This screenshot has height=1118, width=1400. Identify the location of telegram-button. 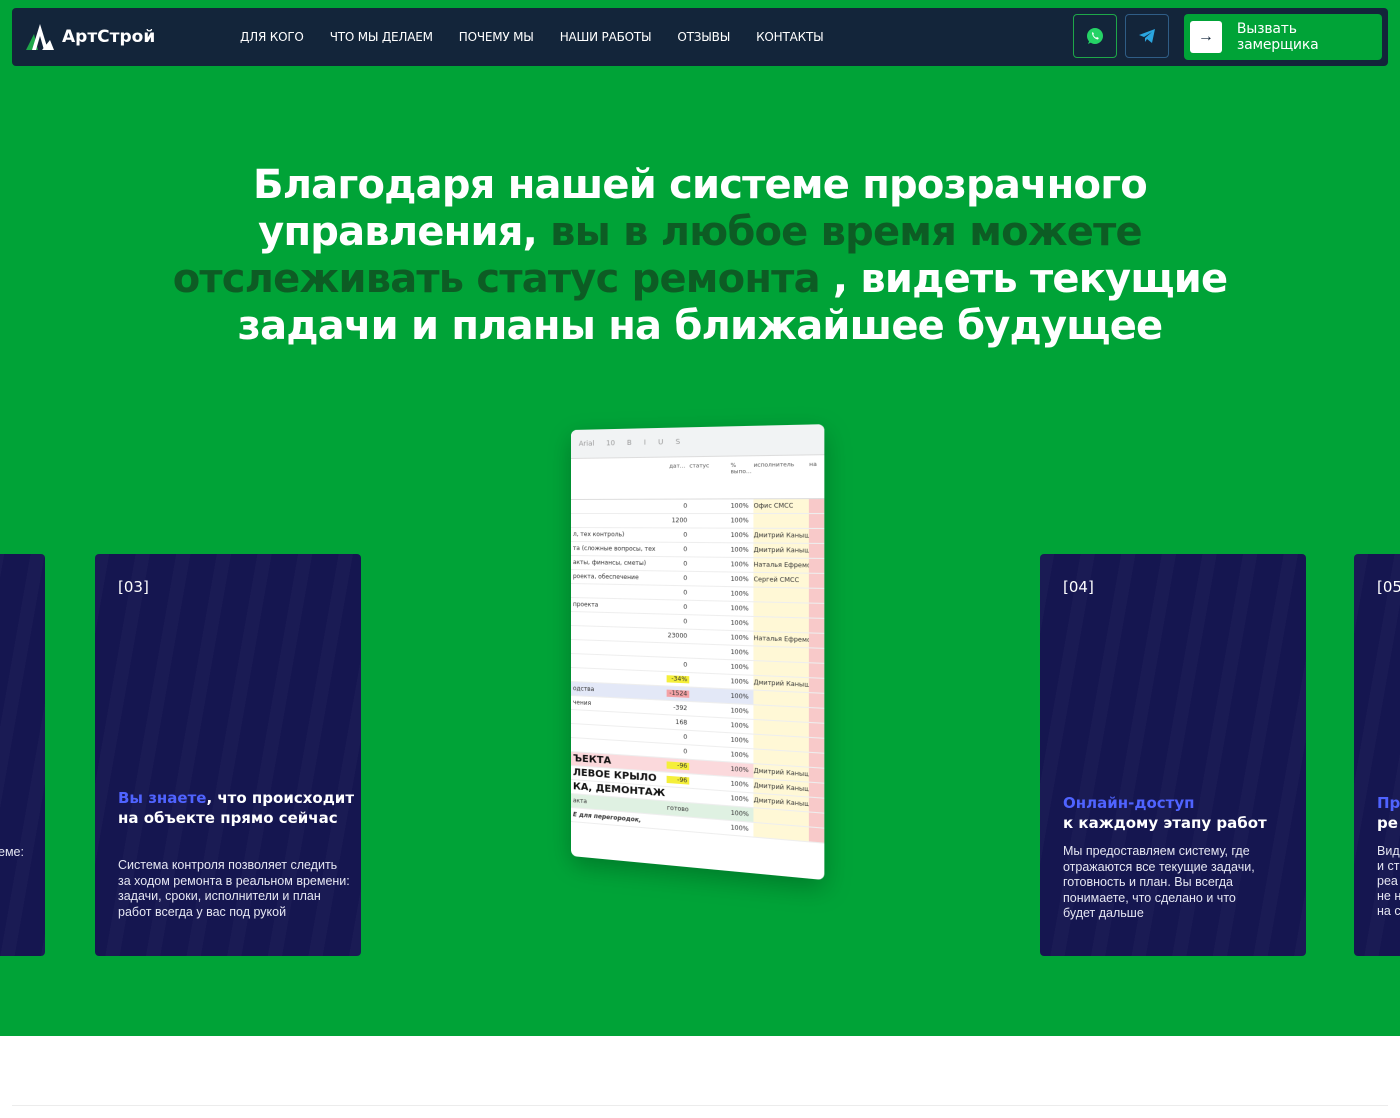
(1147, 36).